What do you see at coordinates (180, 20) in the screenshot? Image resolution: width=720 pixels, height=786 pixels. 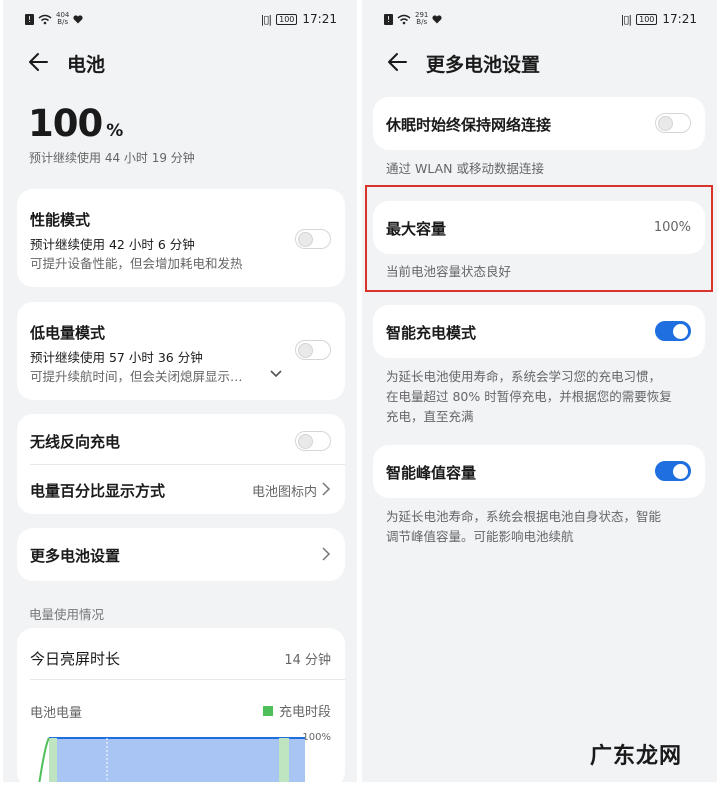 I see `status-bar: ! 404 B/s |▯| 100 17:21` at bounding box center [180, 20].